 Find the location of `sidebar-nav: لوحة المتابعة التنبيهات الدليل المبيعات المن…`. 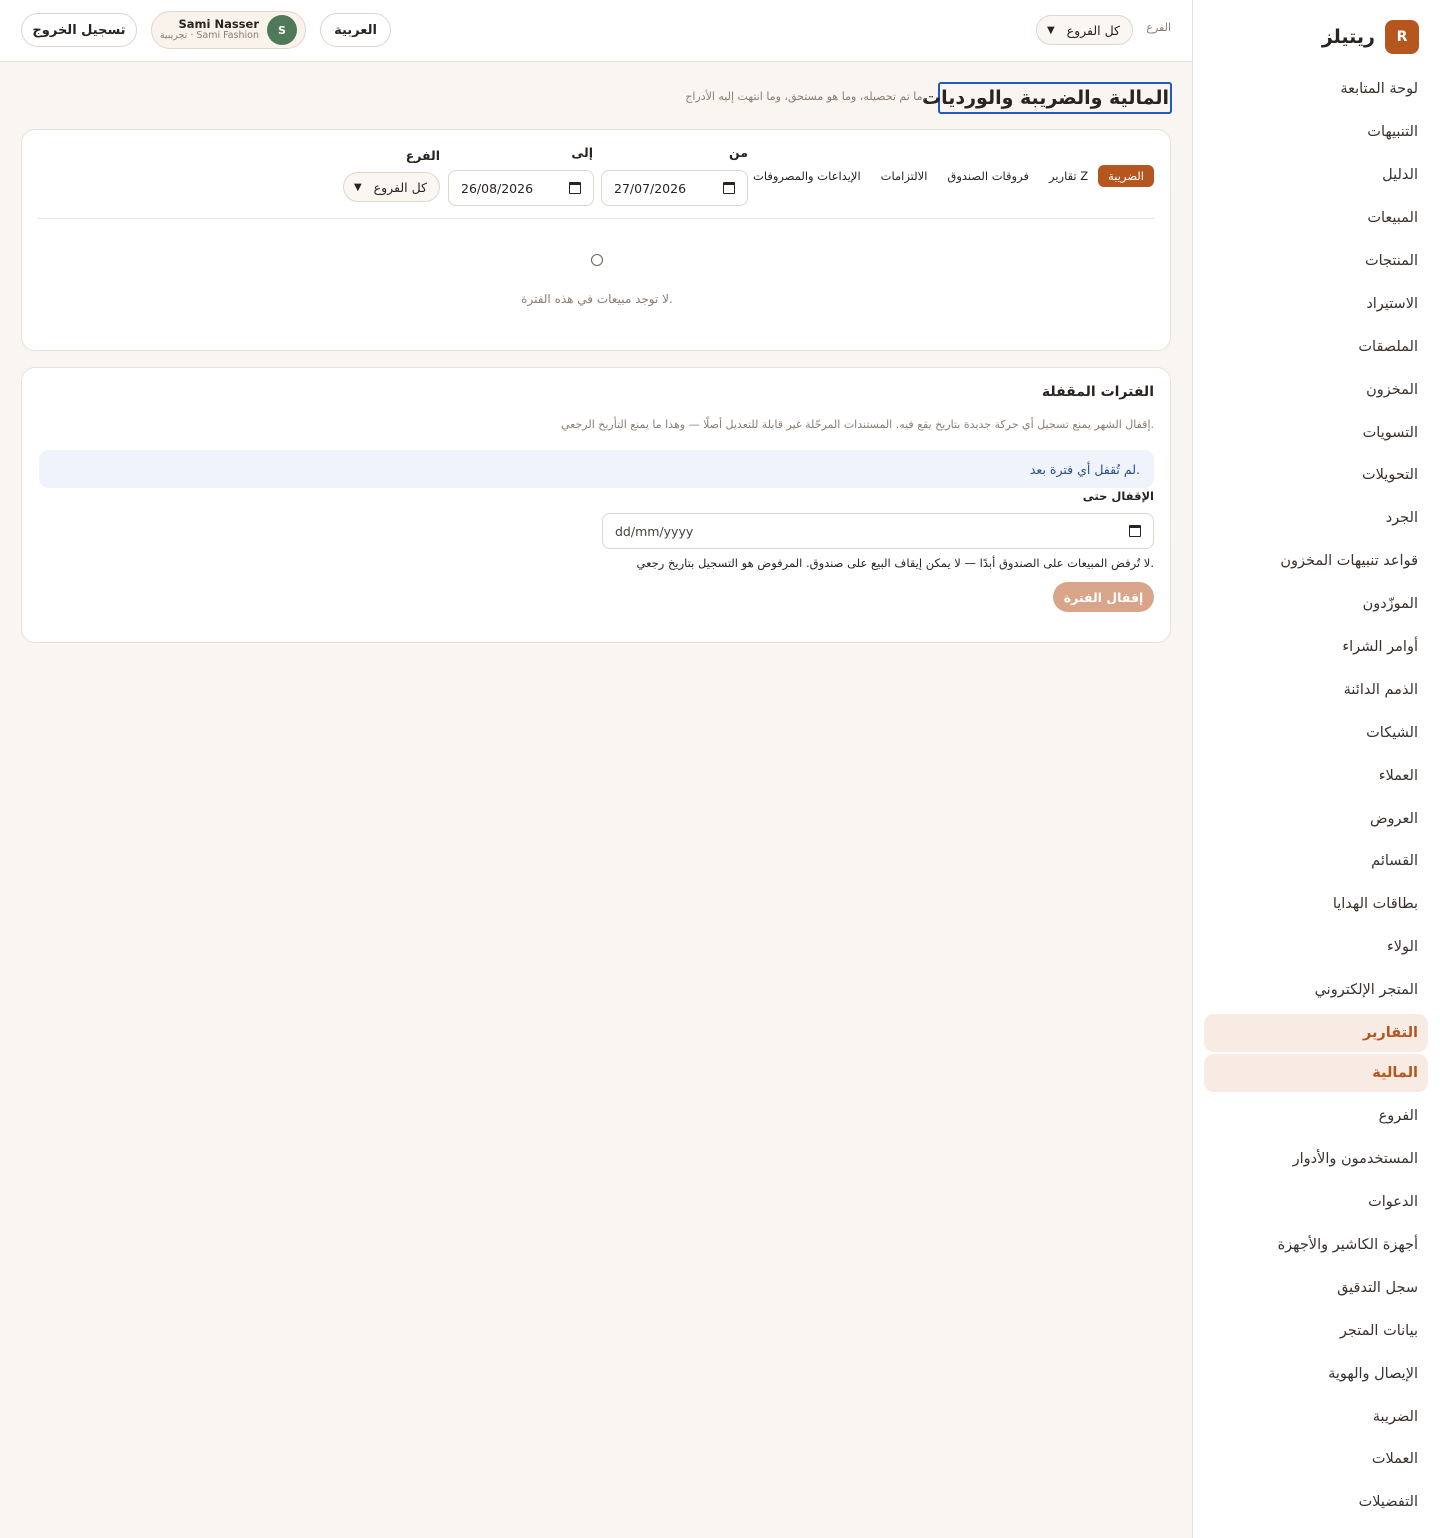

sidebar-nav: لوحة المتابعة التنبيهات الدليل المبيعات المن… is located at coordinates (1316, 796).